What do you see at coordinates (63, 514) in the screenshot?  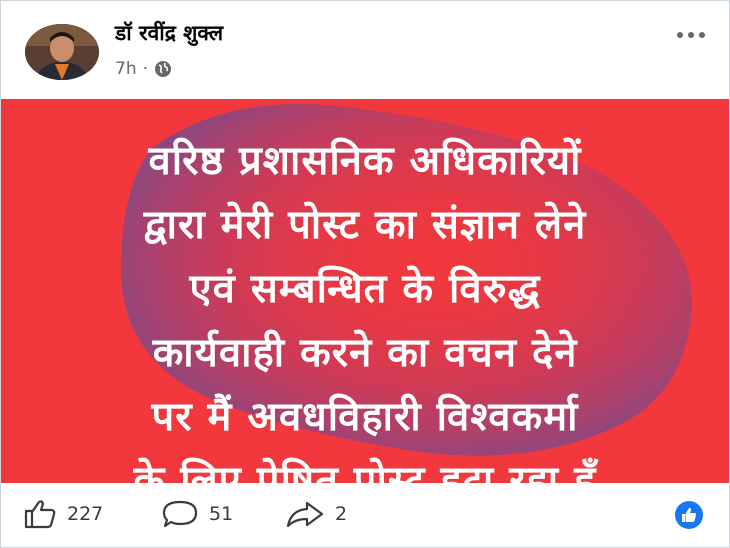 I see `like-button: 227` at bounding box center [63, 514].